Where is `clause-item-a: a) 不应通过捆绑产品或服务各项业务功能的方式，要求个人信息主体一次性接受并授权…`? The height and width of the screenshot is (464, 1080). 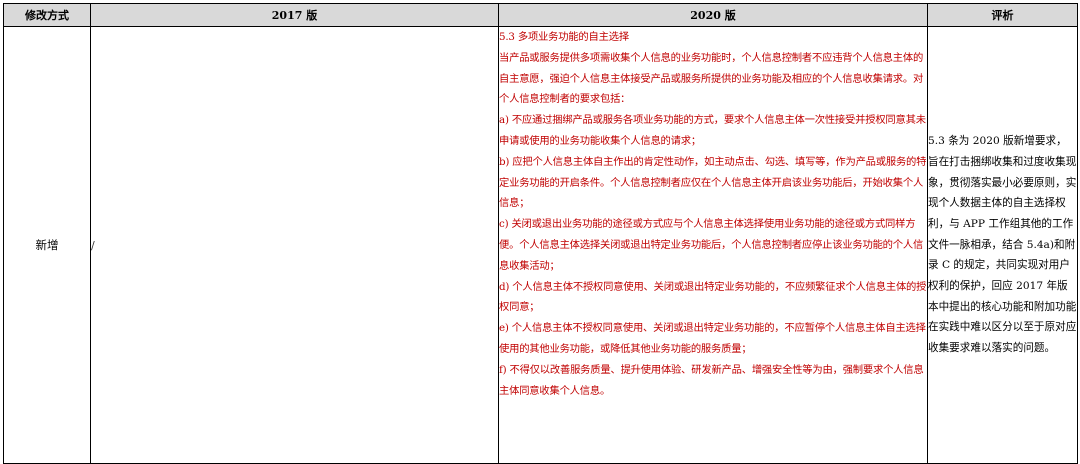 clause-item-a: a) 不应通过捆绑产品或服务各项业务功能的方式，要求个人信息主体一次性接受并授权… is located at coordinates (712, 130).